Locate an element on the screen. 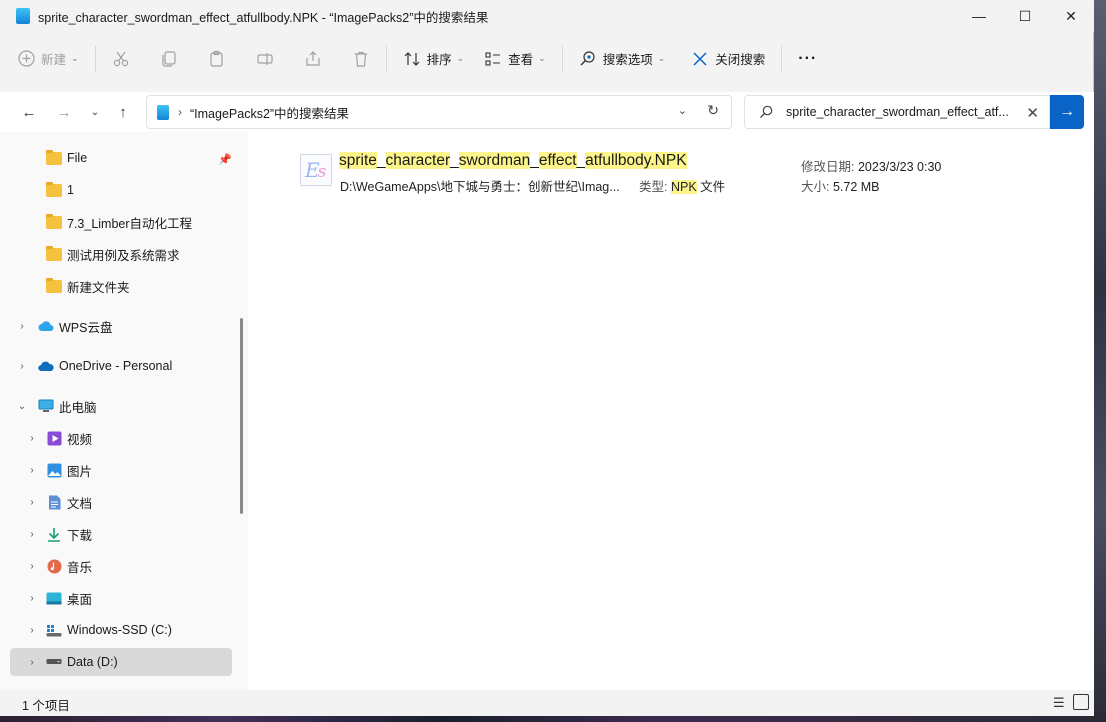 This screenshot has height=722, width=1106. pictures-icon is located at coordinates (54, 470).